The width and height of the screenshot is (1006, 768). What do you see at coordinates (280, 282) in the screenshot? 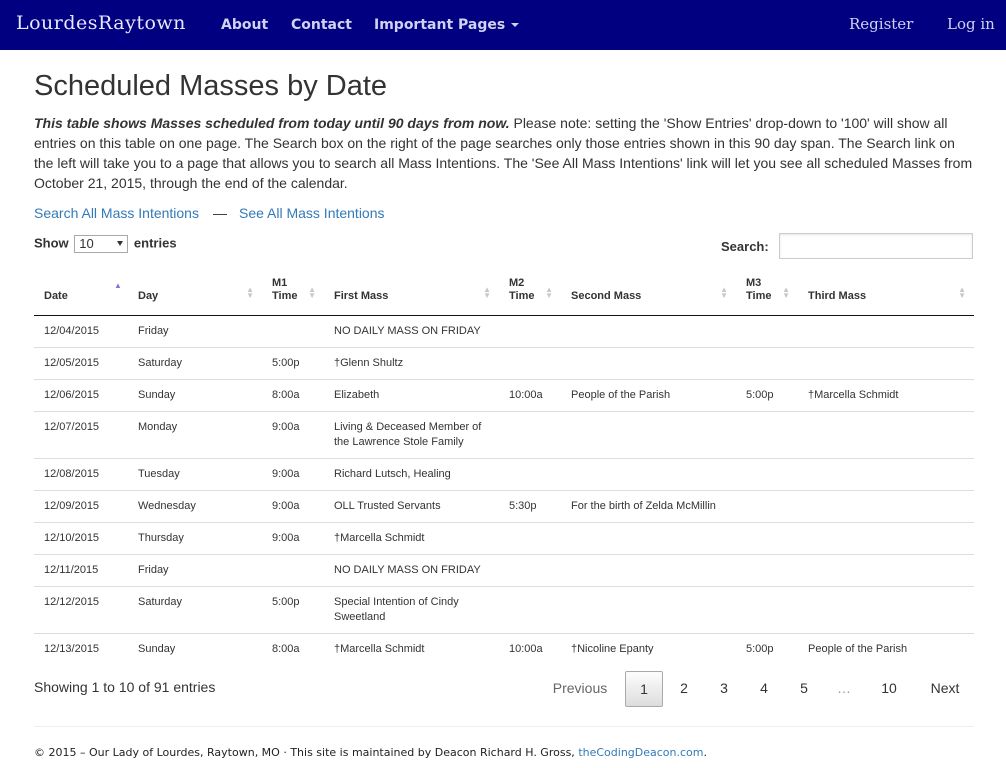
I see `col-m1-label: M1` at bounding box center [280, 282].